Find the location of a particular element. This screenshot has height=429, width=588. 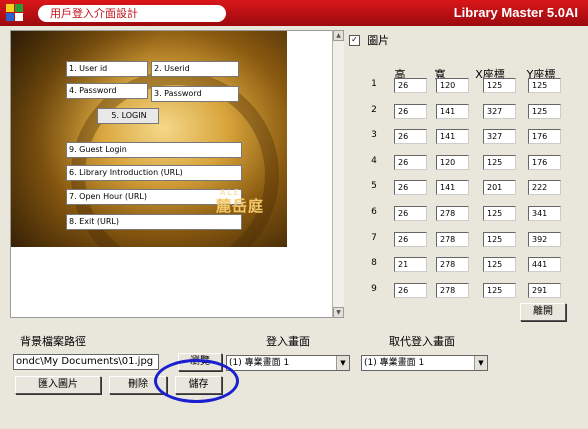

replace-login-screen-select: (1) 專業畫面 1 ▼ is located at coordinates (424, 363).